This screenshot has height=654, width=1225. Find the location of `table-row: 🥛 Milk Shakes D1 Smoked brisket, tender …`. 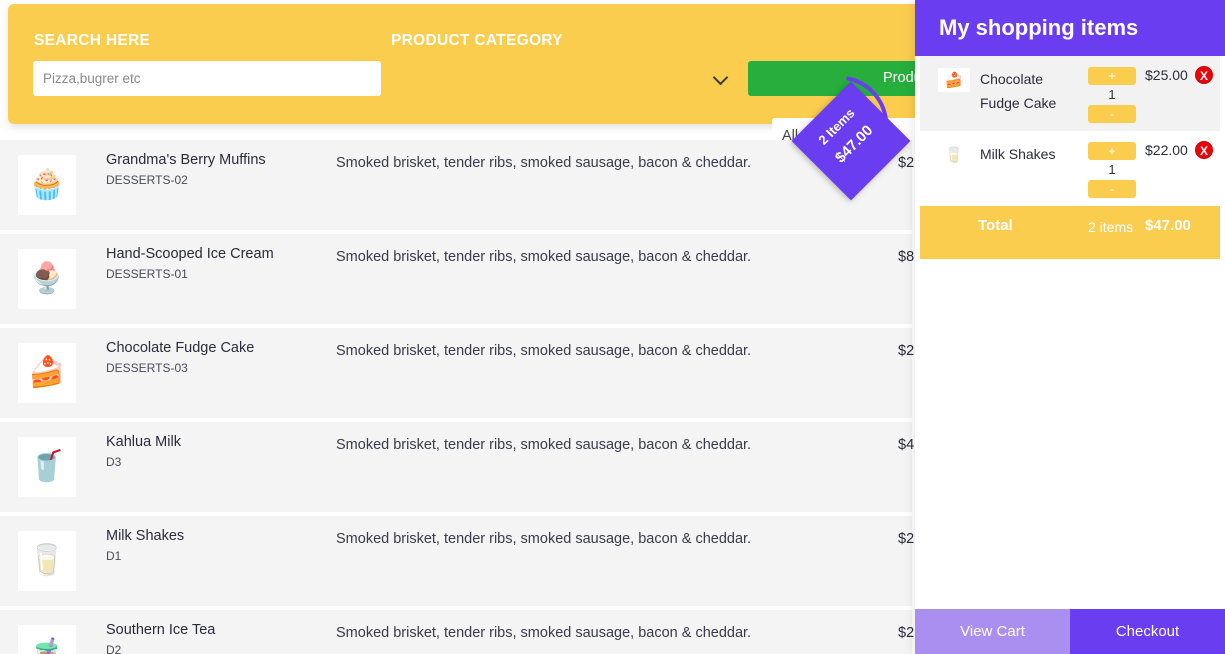

table-row: 🥛 Milk Shakes D1 Smoked brisket, tender … is located at coordinates (457, 561).